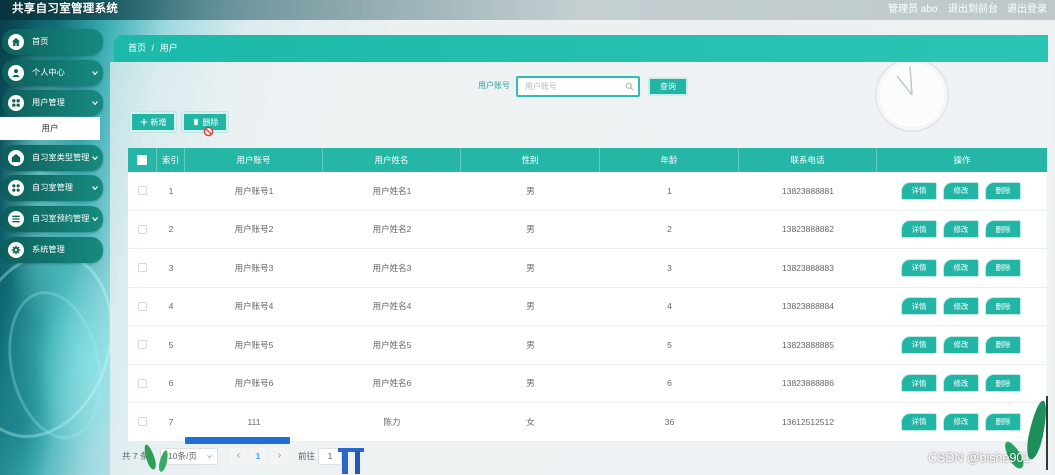 The image size is (1055, 475). What do you see at coordinates (168, 48) in the screenshot?
I see `breadcrumb-current: 用户` at bounding box center [168, 48].